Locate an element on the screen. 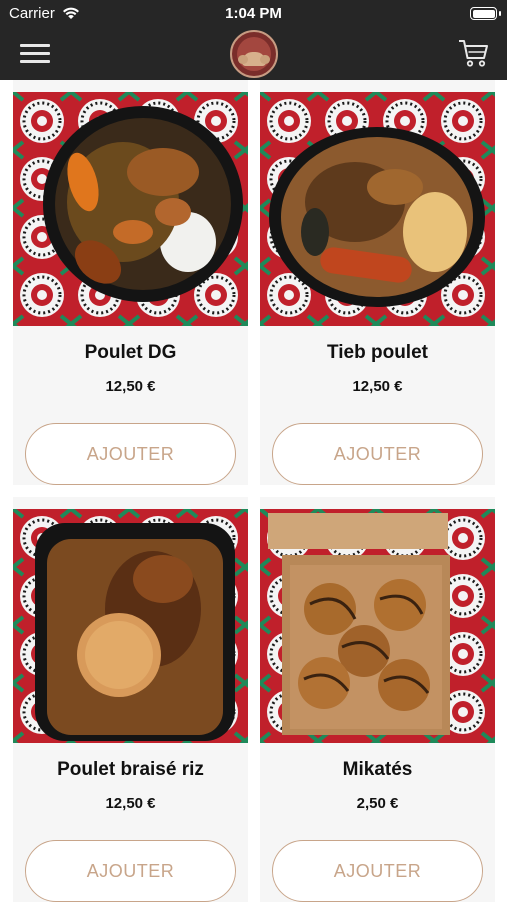 The width and height of the screenshot is (507, 902). product-name: Poulet DG is located at coordinates (130, 352).